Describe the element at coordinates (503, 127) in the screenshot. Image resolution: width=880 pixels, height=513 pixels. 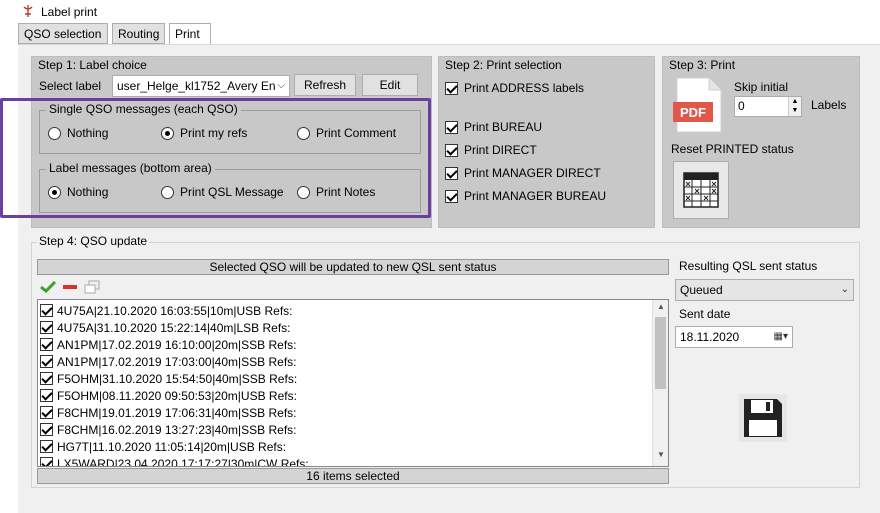
I see `checkbox-label: Print BUREAU` at that location.